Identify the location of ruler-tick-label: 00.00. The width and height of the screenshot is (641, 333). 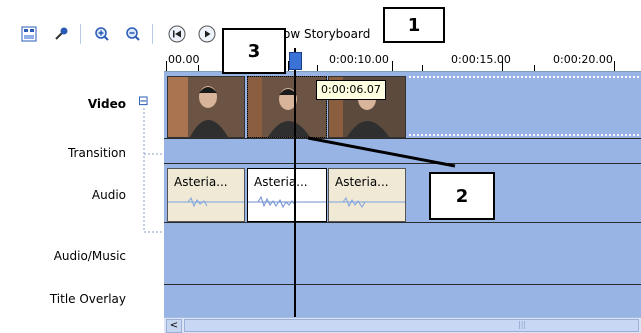
(184, 59).